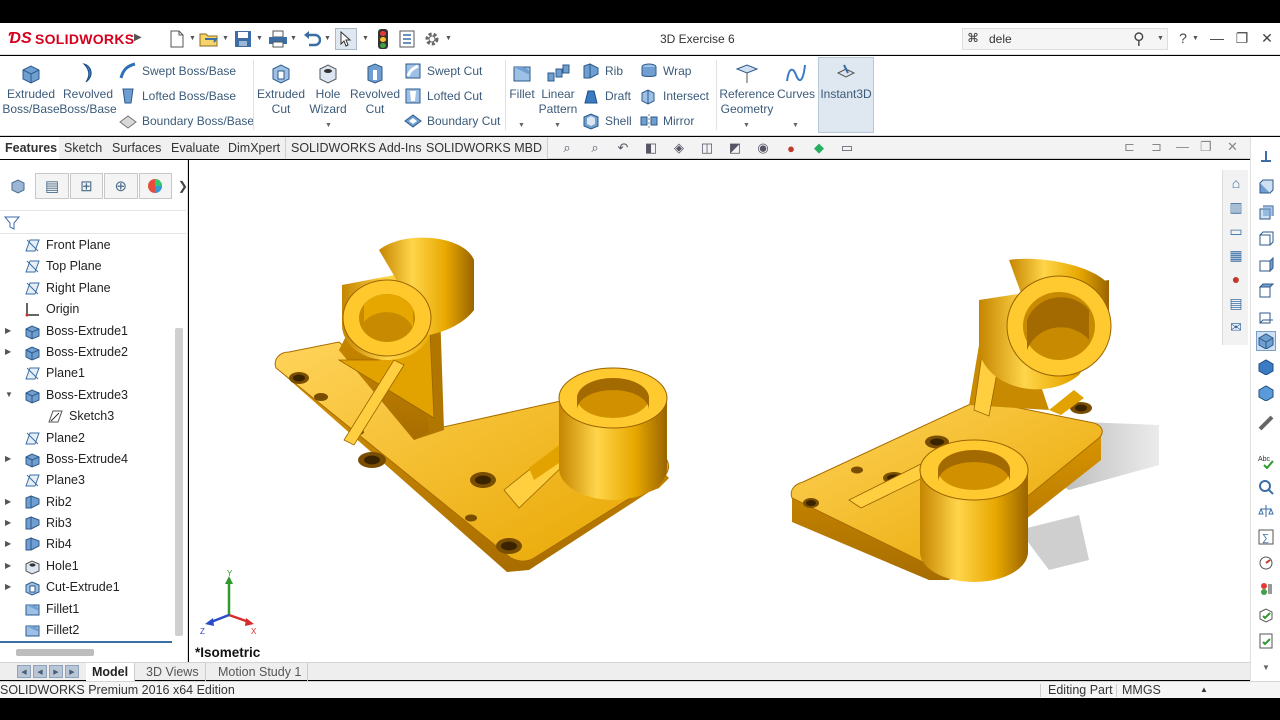 This screenshot has height=720, width=1280. I want to click on tree-item-cut-extrude1: ▶ Cut-Extrude1, so click(87, 587).